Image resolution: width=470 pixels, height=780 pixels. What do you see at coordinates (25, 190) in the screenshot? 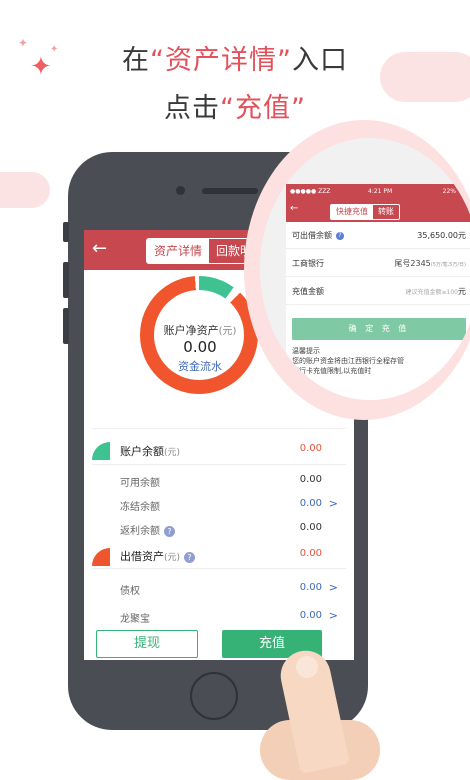
I see `cloud-decoration` at bounding box center [25, 190].